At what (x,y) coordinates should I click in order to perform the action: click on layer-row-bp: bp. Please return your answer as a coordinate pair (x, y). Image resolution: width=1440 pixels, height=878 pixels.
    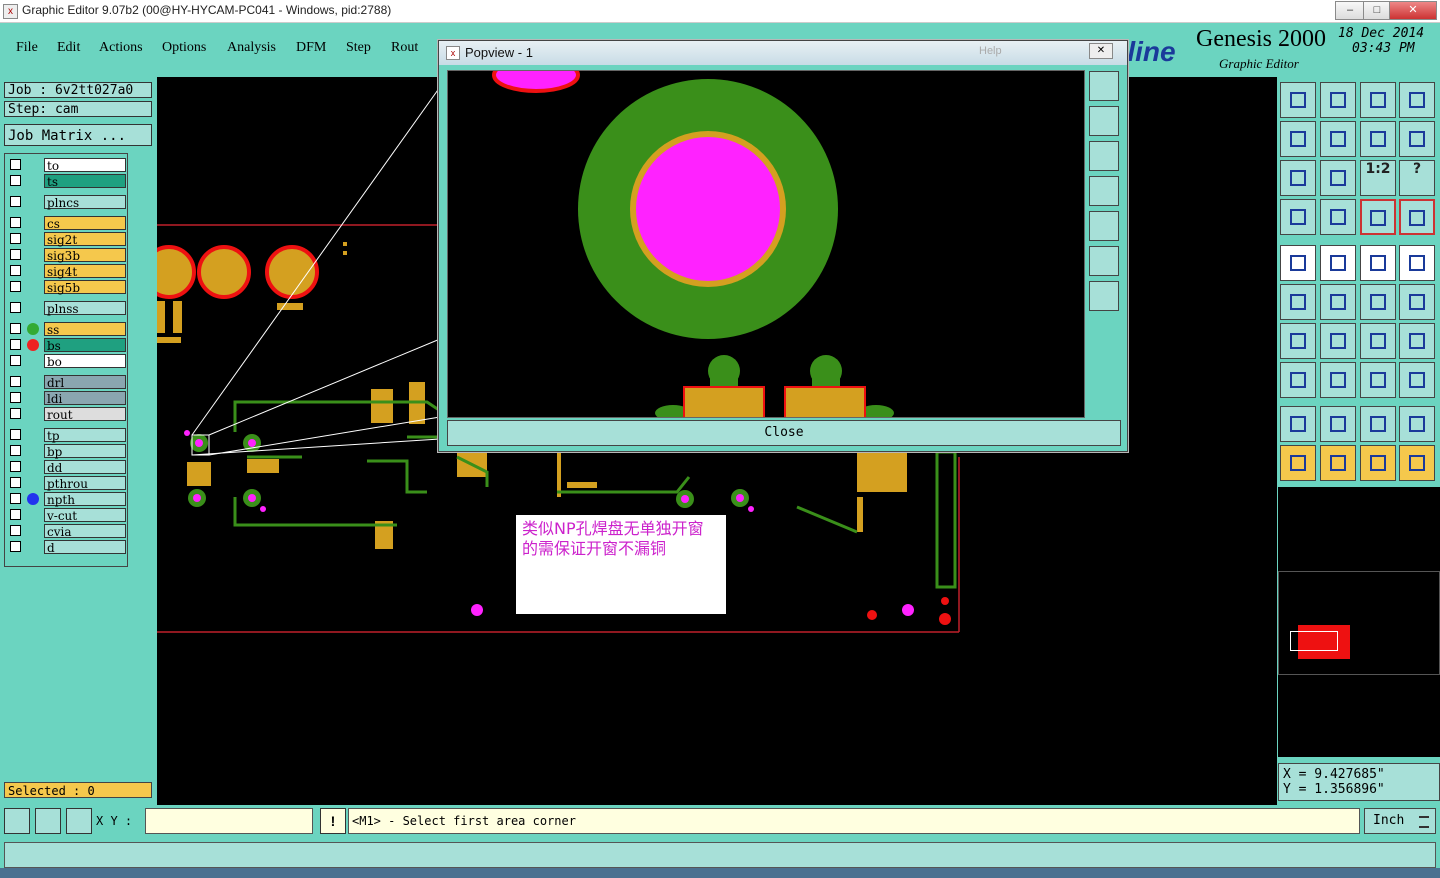
    Looking at the image, I should click on (67, 451).